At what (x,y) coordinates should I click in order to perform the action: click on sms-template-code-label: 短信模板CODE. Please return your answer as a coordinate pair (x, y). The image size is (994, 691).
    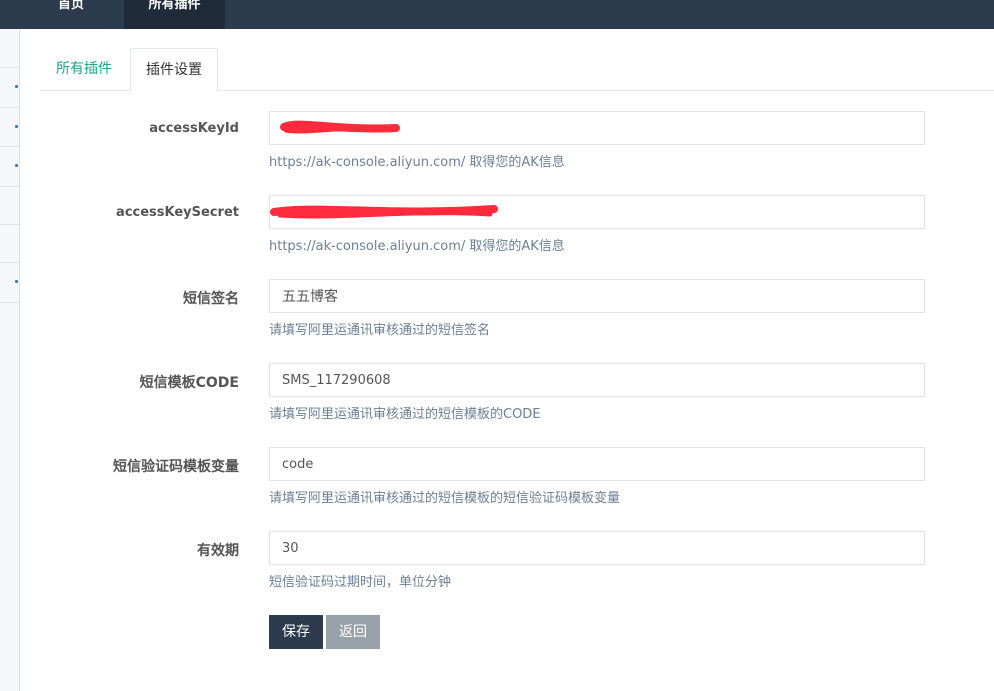
    Looking at the image, I should click on (189, 383).